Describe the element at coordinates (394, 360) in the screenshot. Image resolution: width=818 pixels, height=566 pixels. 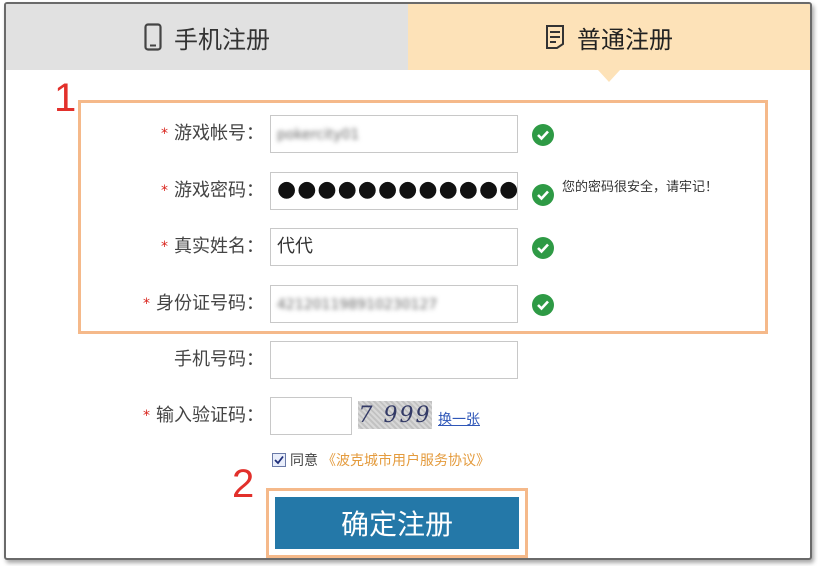
I see `phone-input` at that location.